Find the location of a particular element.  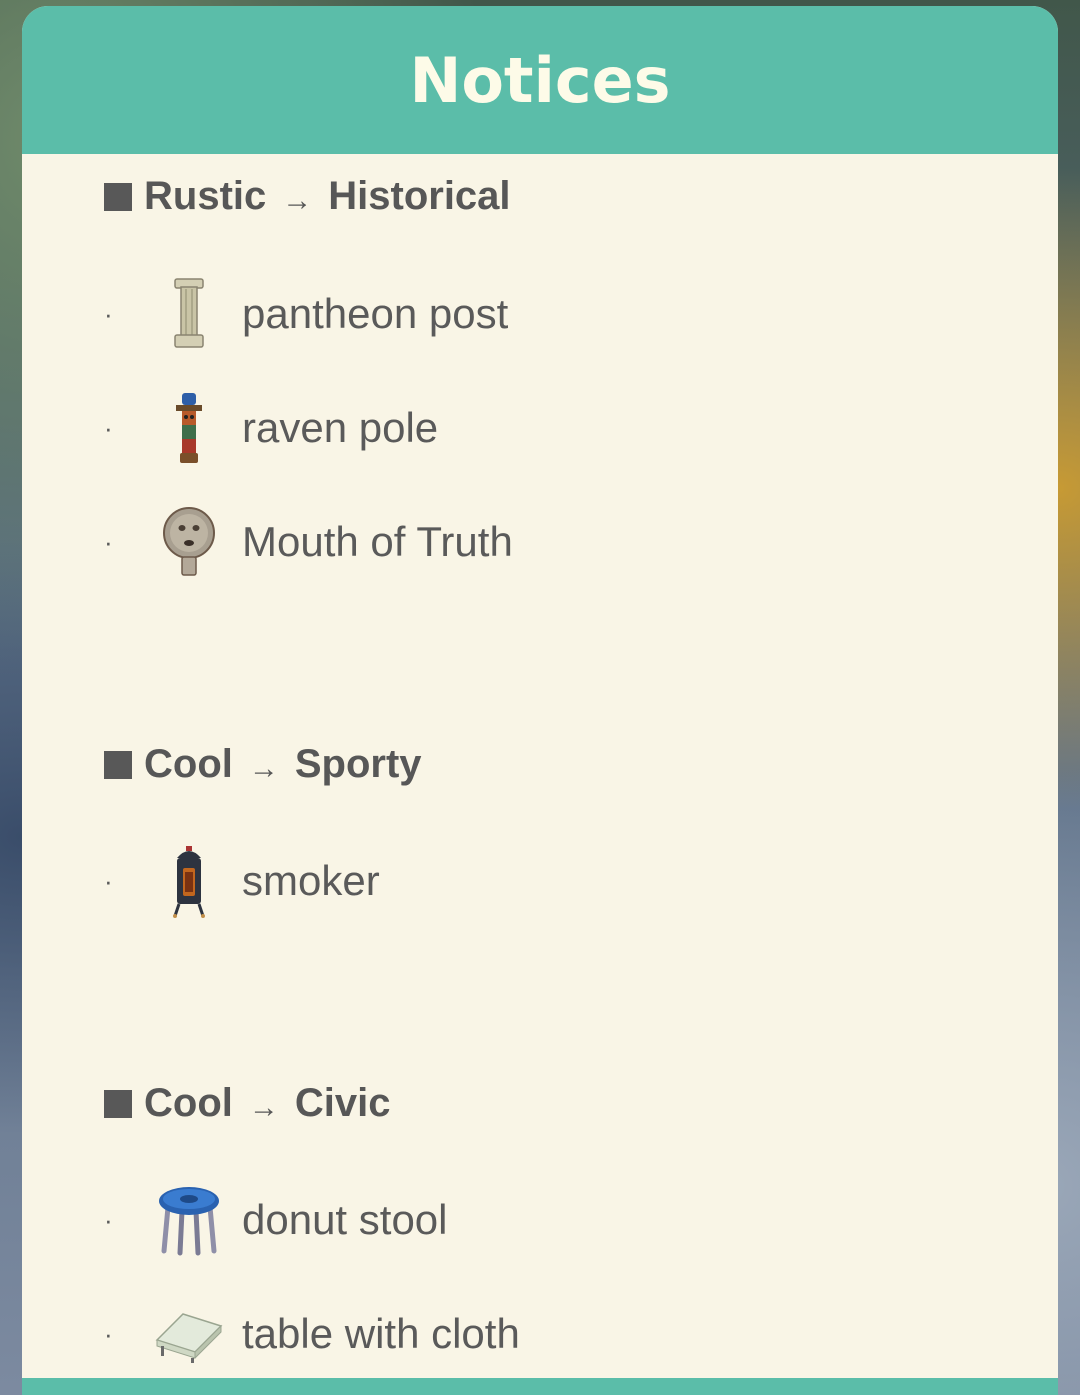

list-item: · smoker is located at coordinates (242, 881).